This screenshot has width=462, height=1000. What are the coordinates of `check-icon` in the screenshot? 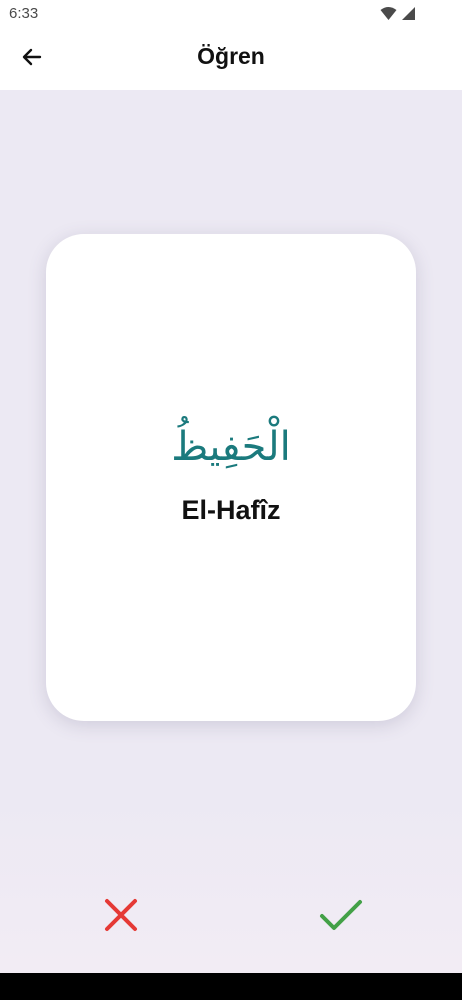 It's located at (341, 917).